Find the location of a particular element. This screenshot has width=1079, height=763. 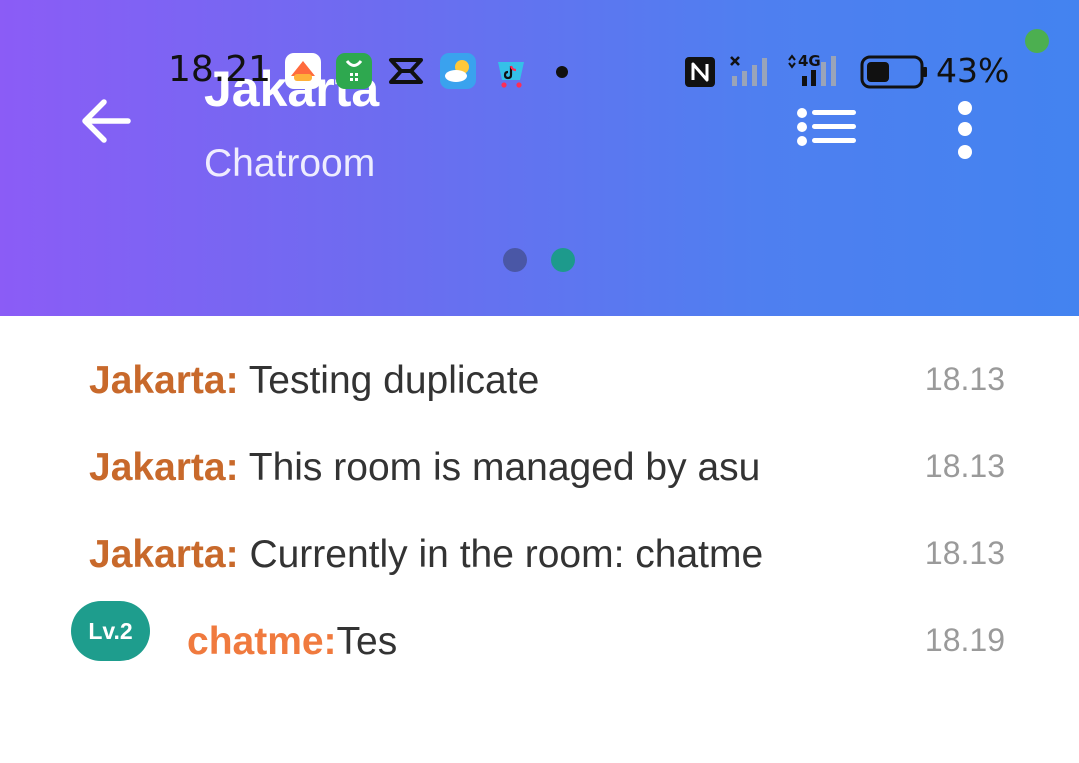

message-time: 18.19 is located at coordinates (964, 640).